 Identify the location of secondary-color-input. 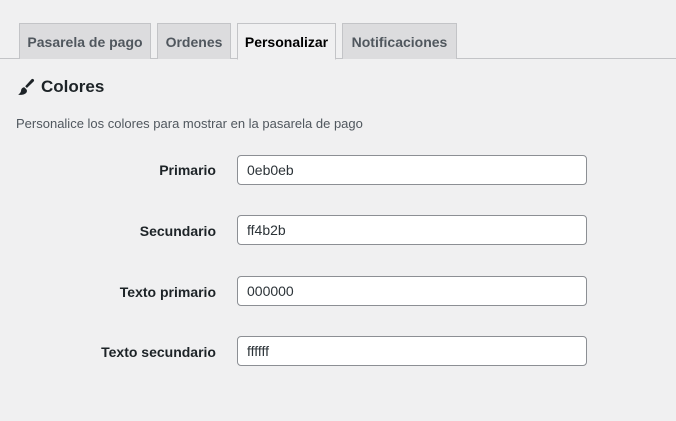
(412, 230).